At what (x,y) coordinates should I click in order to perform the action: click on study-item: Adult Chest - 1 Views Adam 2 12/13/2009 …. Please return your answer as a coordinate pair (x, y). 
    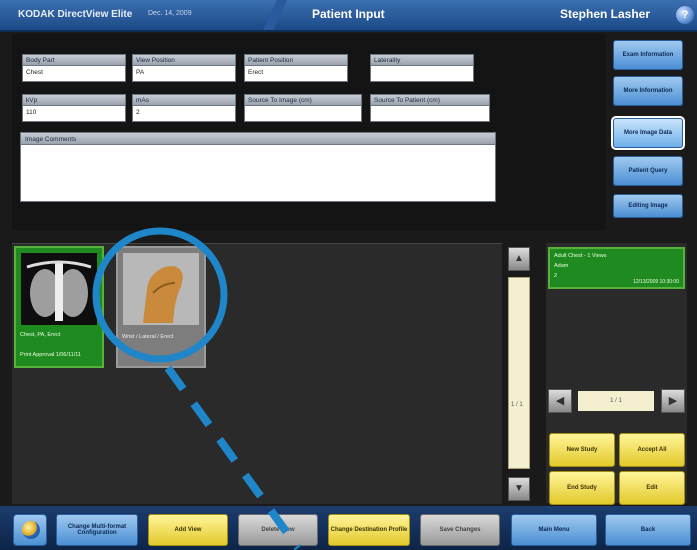
    Looking at the image, I should click on (616, 268).